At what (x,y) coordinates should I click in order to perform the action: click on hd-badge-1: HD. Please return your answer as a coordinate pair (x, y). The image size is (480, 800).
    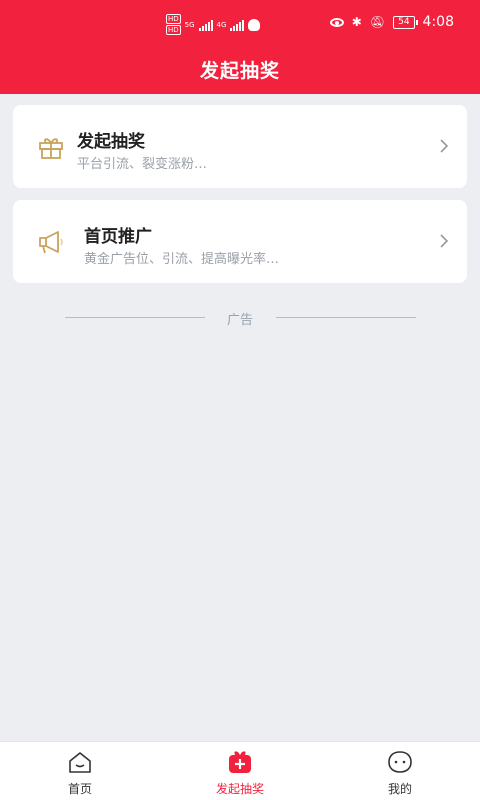
    Looking at the image, I should click on (173, 19).